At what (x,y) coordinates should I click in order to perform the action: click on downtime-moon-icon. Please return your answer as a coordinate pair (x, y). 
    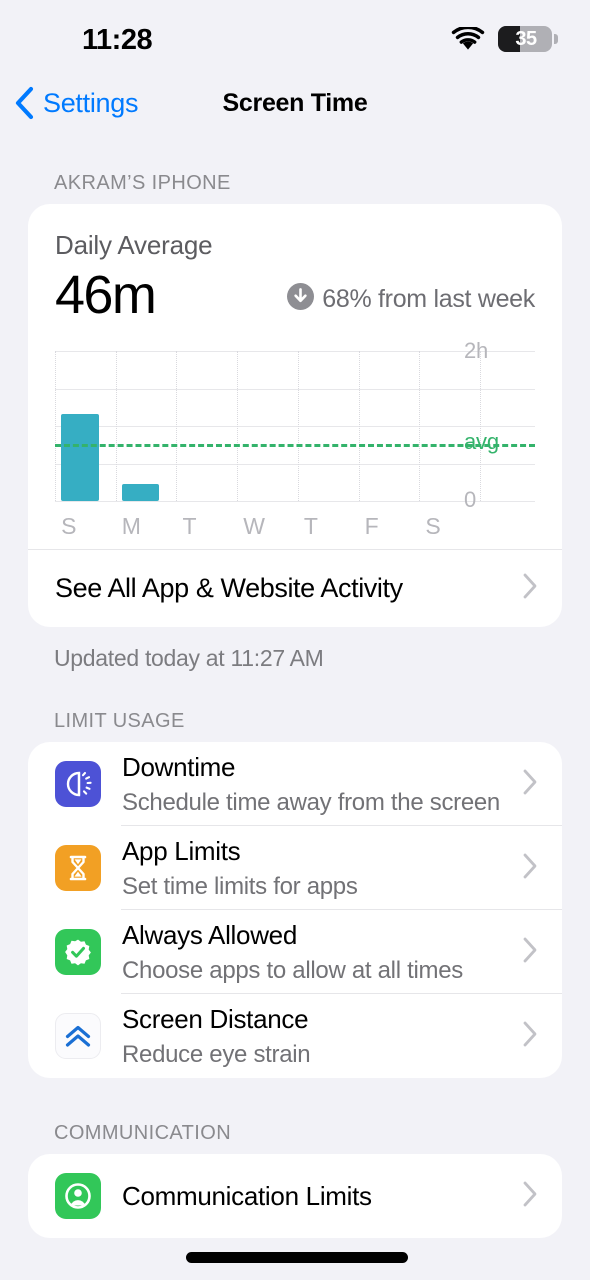
    Looking at the image, I should click on (78, 784).